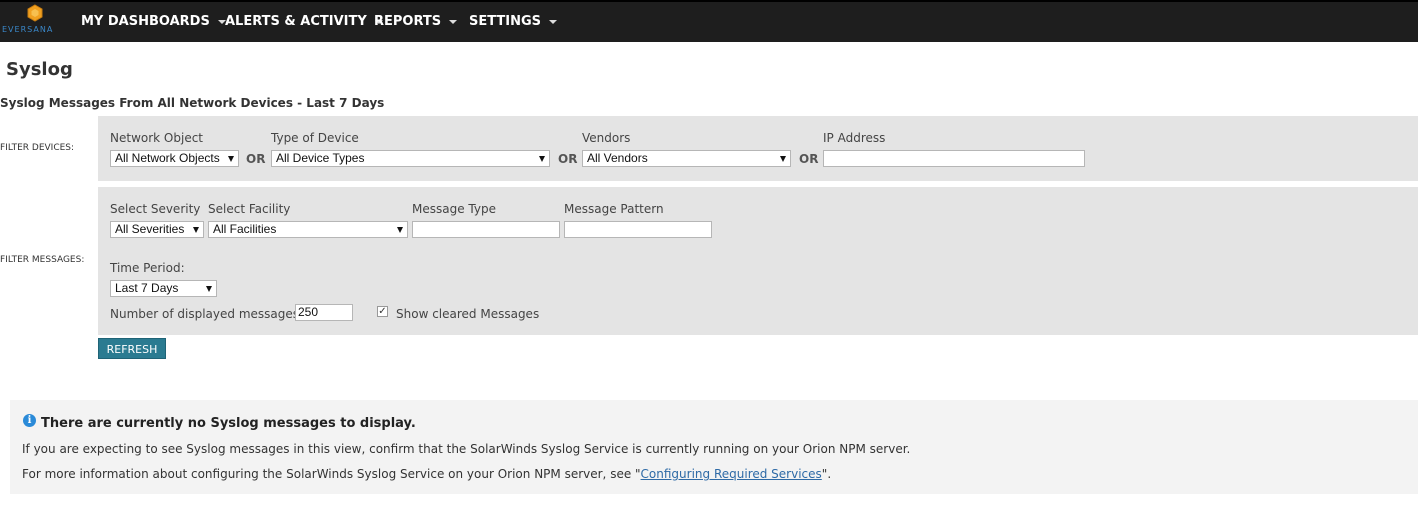 The height and width of the screenshot is (525, 1418). What do you see at coordinates (606, 138) in the screenshot?
I see `vendors-label: Vendors` at bounding box center [606, 138].